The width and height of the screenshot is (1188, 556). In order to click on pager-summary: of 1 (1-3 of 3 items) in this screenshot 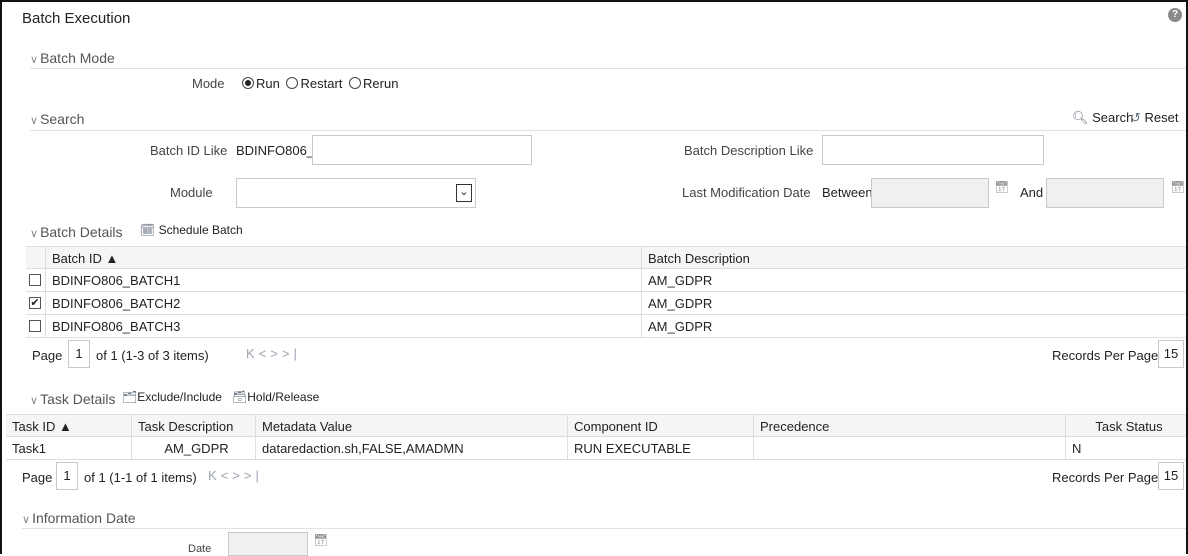, I will do `click(152, 355)`.